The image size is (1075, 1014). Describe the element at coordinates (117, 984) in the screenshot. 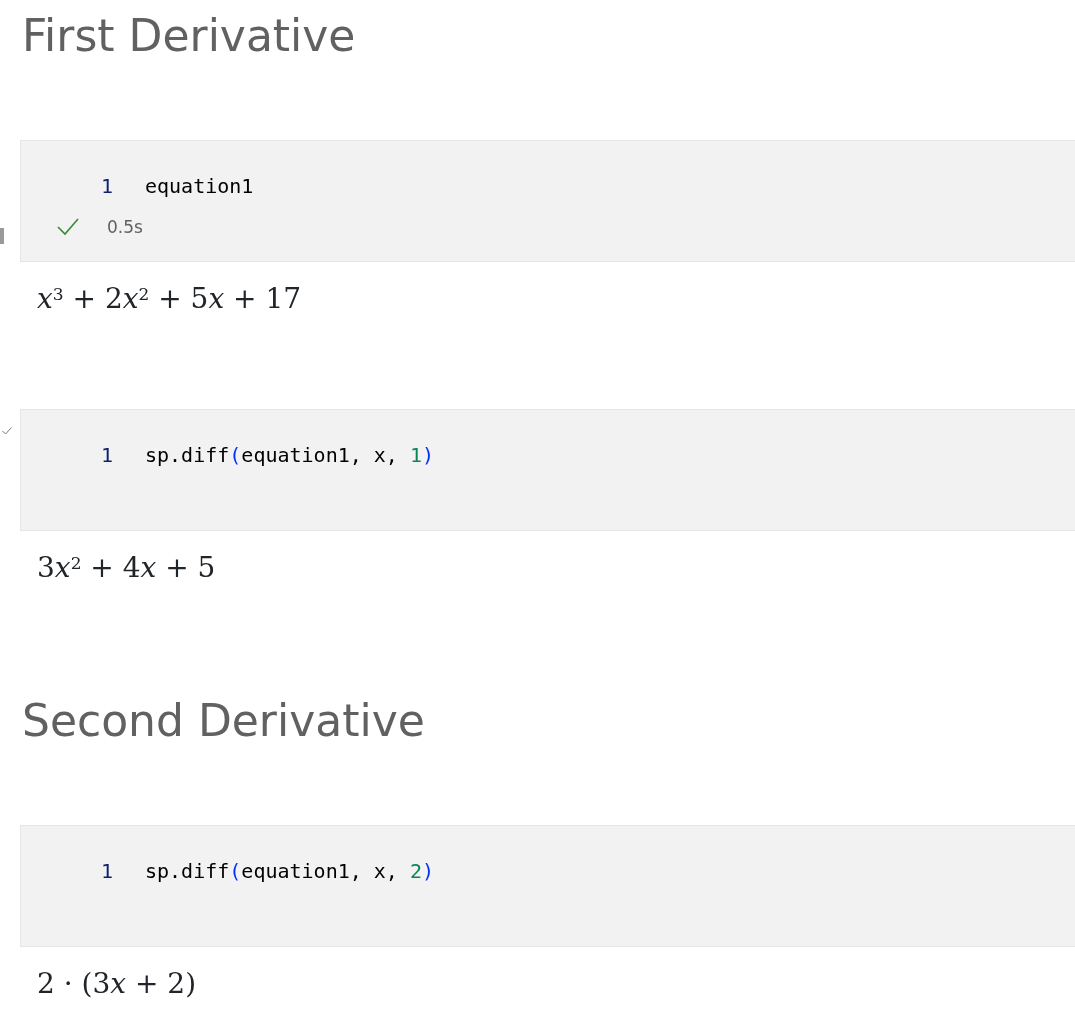

I see `math-output: 2 · (3x + 2)` at that location.